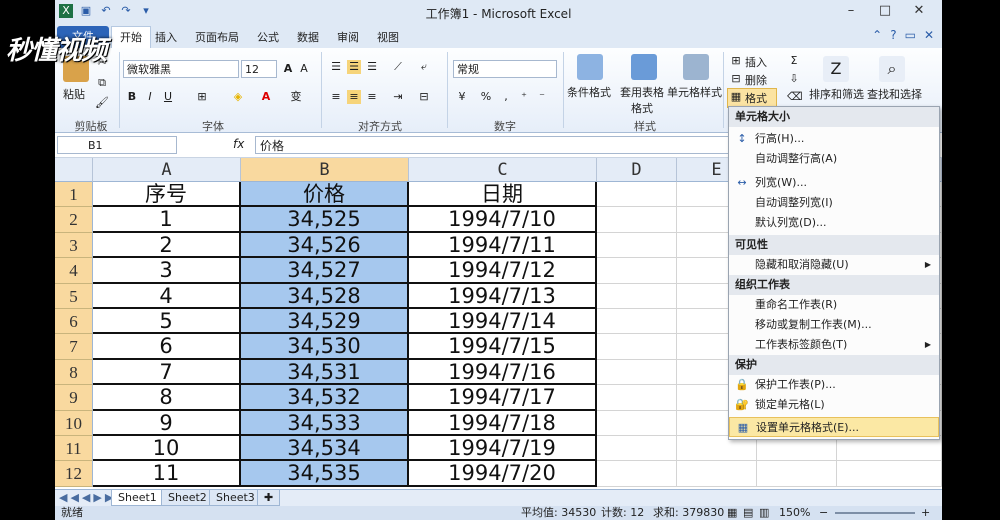  What do you see at coordinates (325, 423) in the screenshot?
I see `cell-price: 34,533` at bounding box center [325, 423].